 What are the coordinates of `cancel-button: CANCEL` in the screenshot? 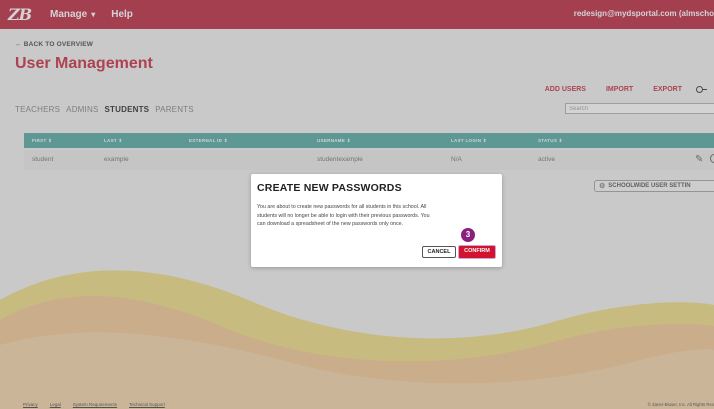 It's located at (439, 252).